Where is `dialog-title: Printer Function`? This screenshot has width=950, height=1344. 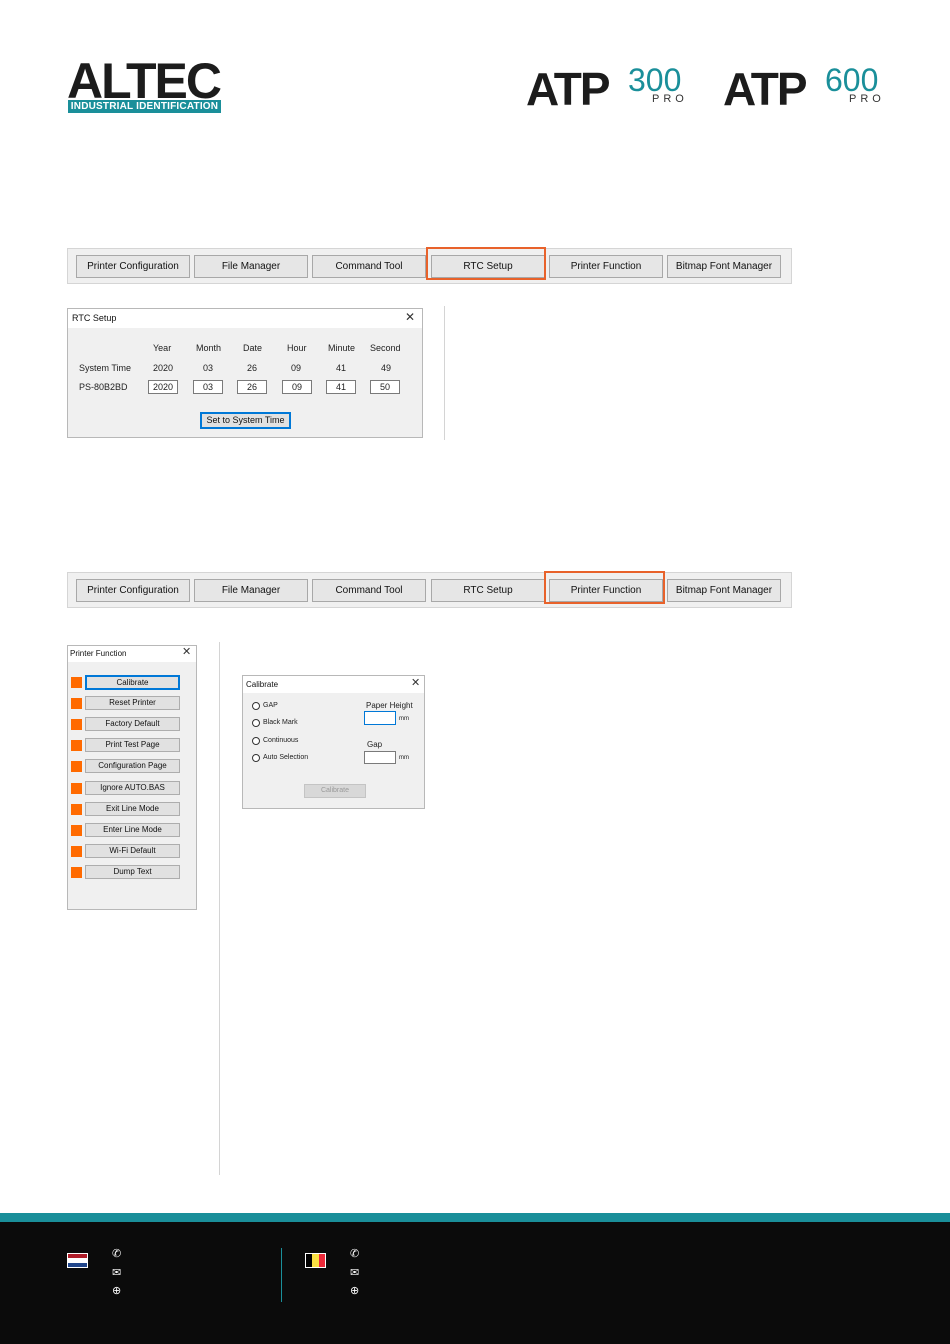 dialog-title: Printer Function is located at coordinates (98, 653).